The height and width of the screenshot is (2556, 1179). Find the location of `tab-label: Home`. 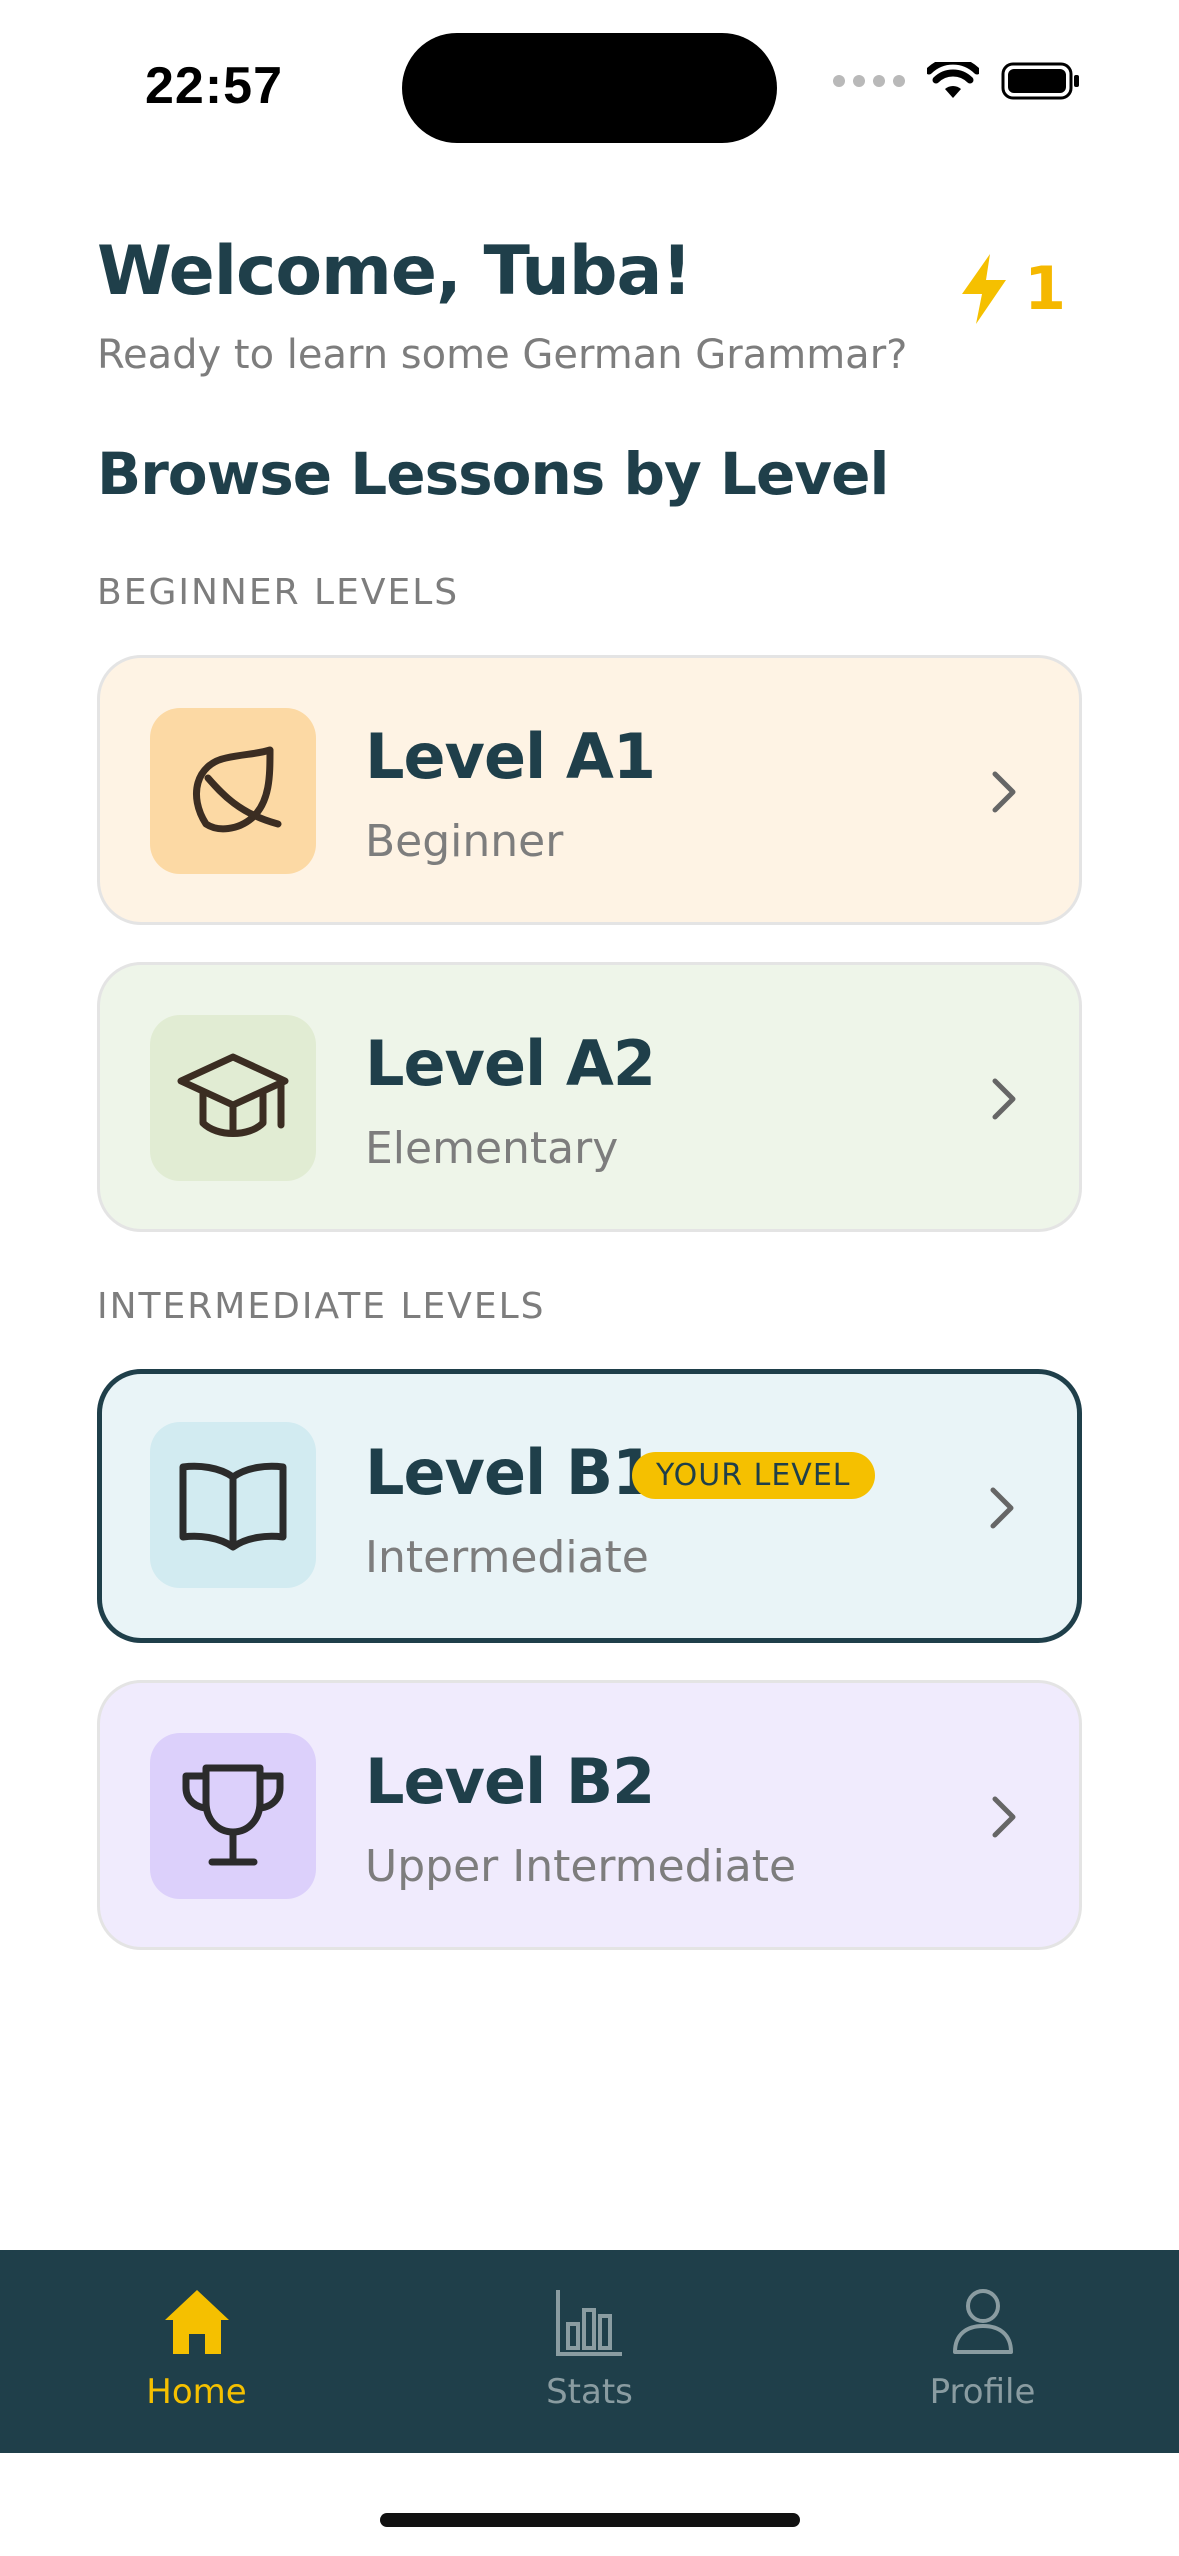

tab-label: Home is located at coordinates (196, 2392).